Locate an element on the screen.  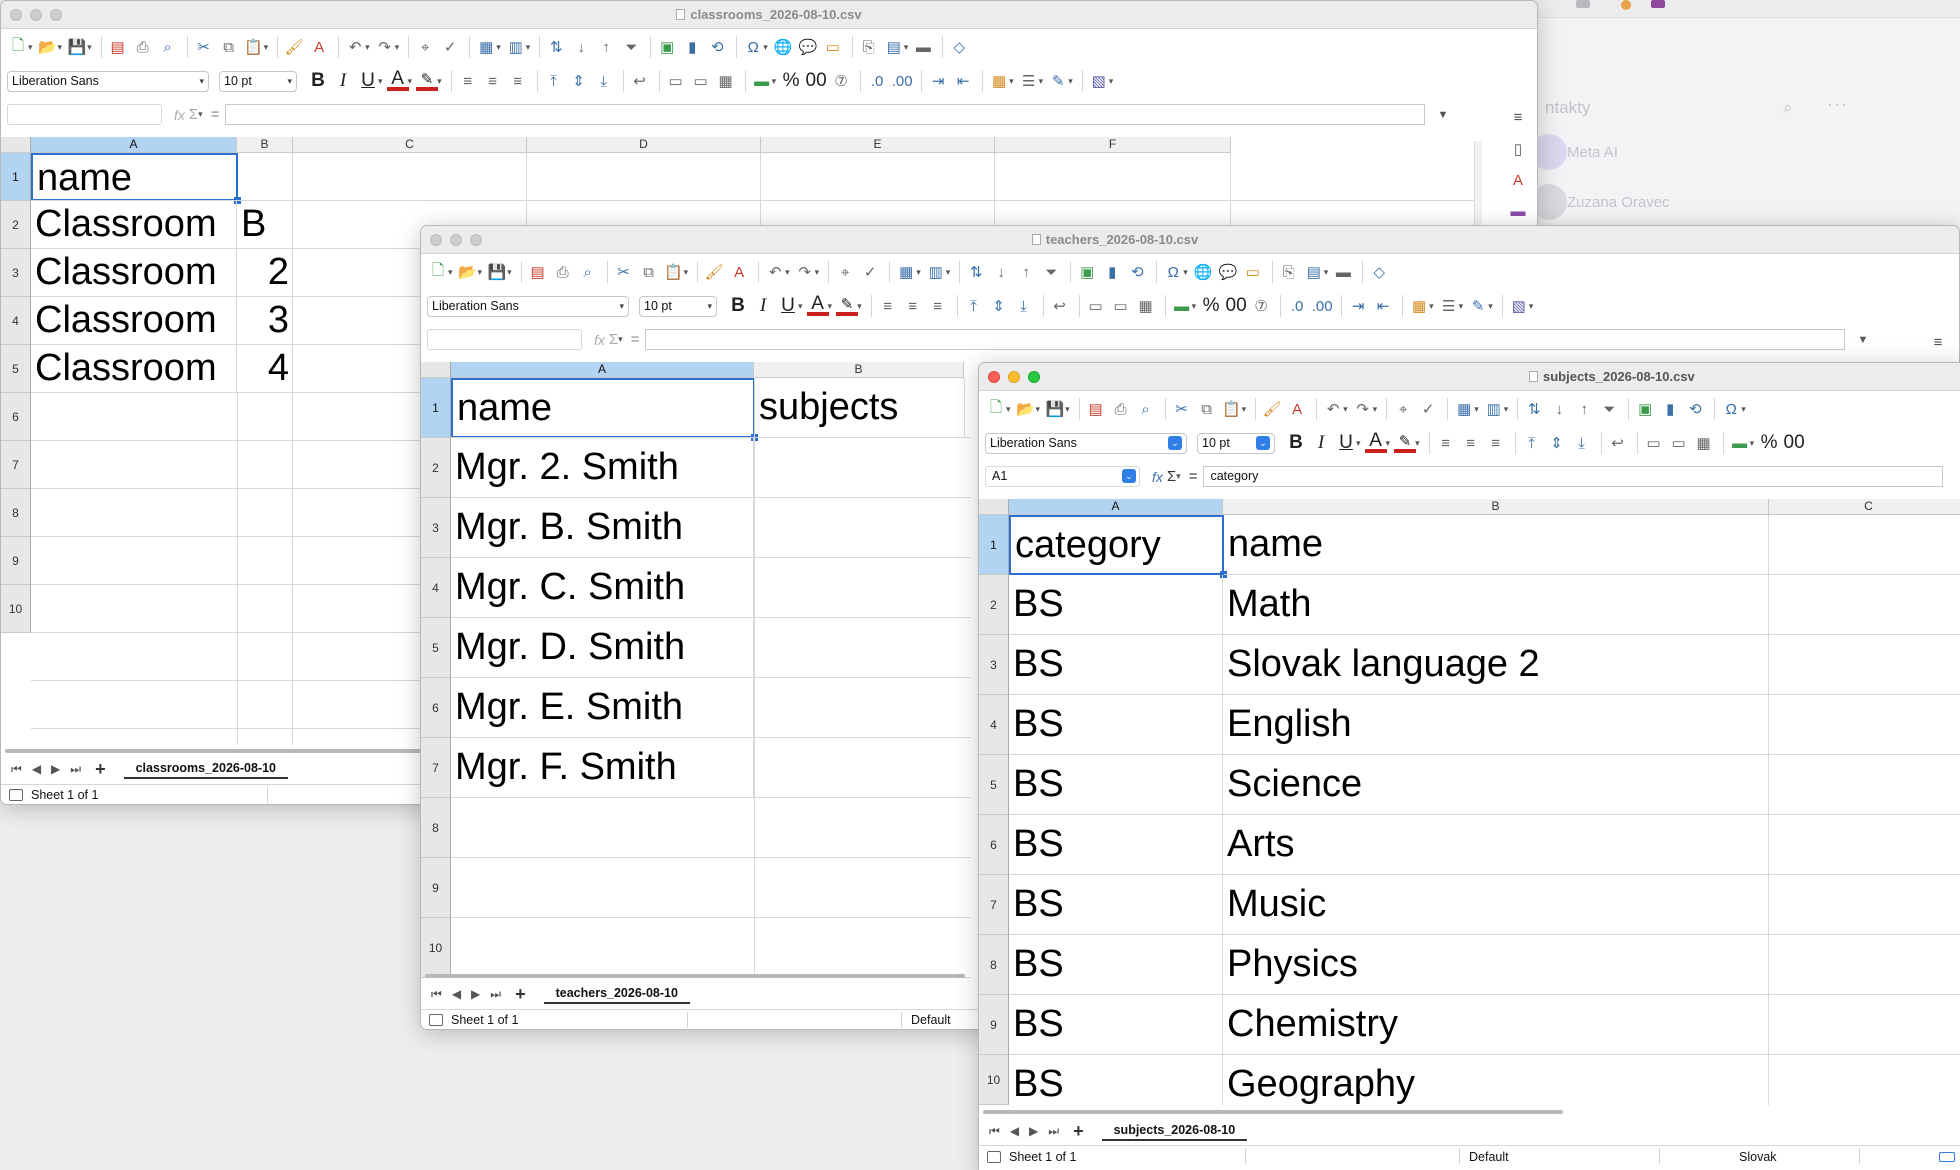
font-name-box: Liberation Sans ⌄ is located at coordinates (1086, 443).